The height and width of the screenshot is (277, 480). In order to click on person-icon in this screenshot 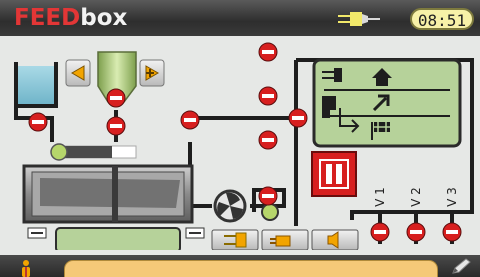, I will do `click(26, 268)`.